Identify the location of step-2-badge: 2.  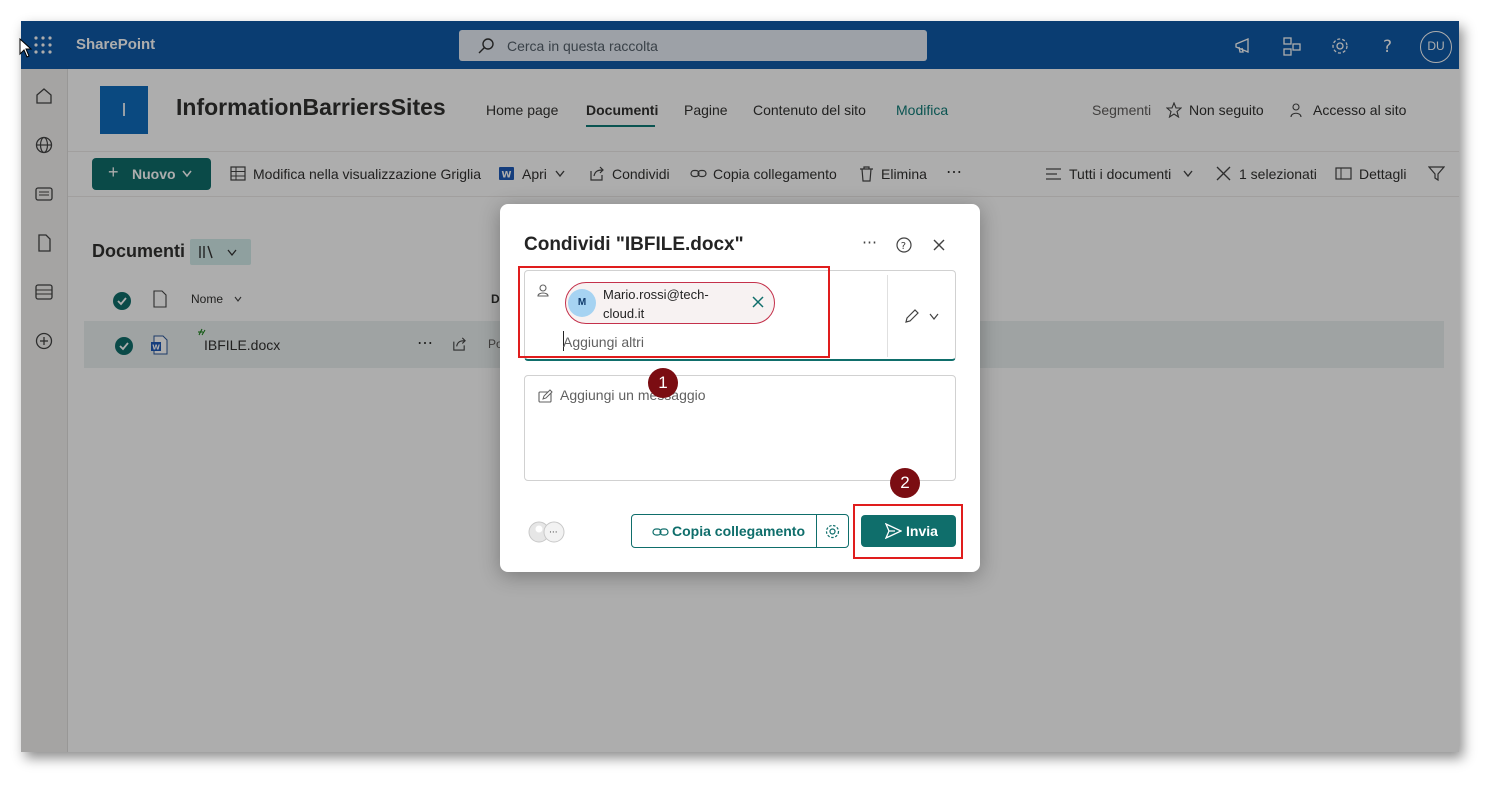
(905, 483).